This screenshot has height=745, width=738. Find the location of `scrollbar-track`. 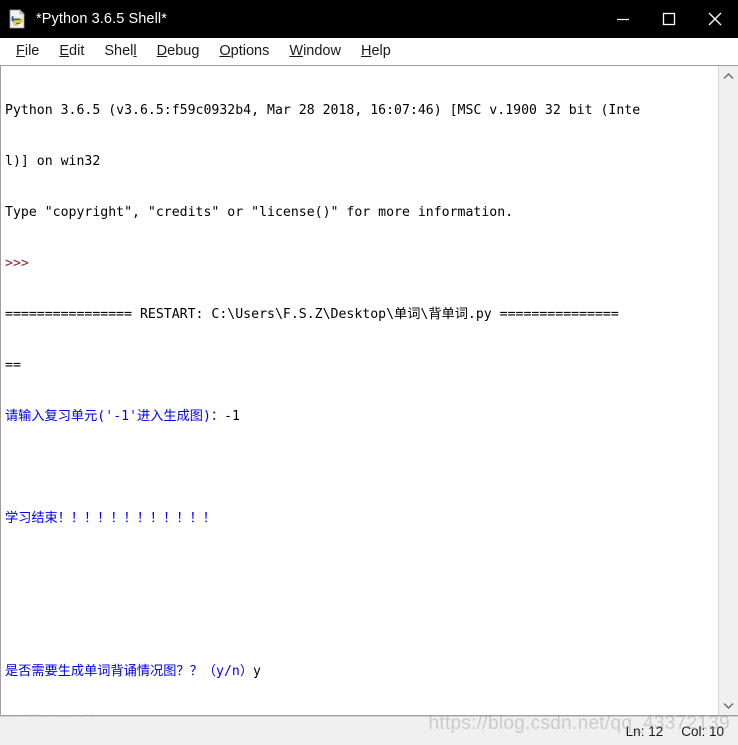

scrollbar-track is located at coordinates (728, 390).